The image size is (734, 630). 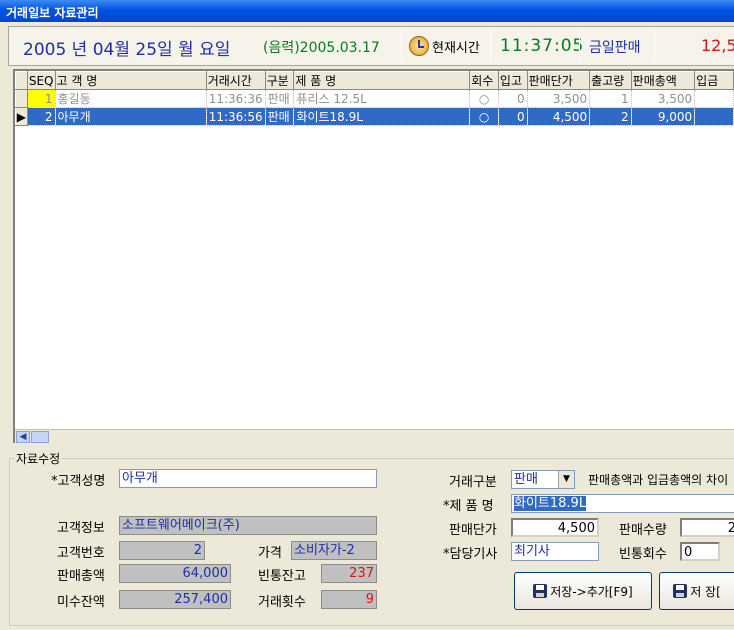 What do you see at coordinates (81, 553) in the screenshot?
I see `customer-no-label: 고객번호` at bounding box center [81, 553].